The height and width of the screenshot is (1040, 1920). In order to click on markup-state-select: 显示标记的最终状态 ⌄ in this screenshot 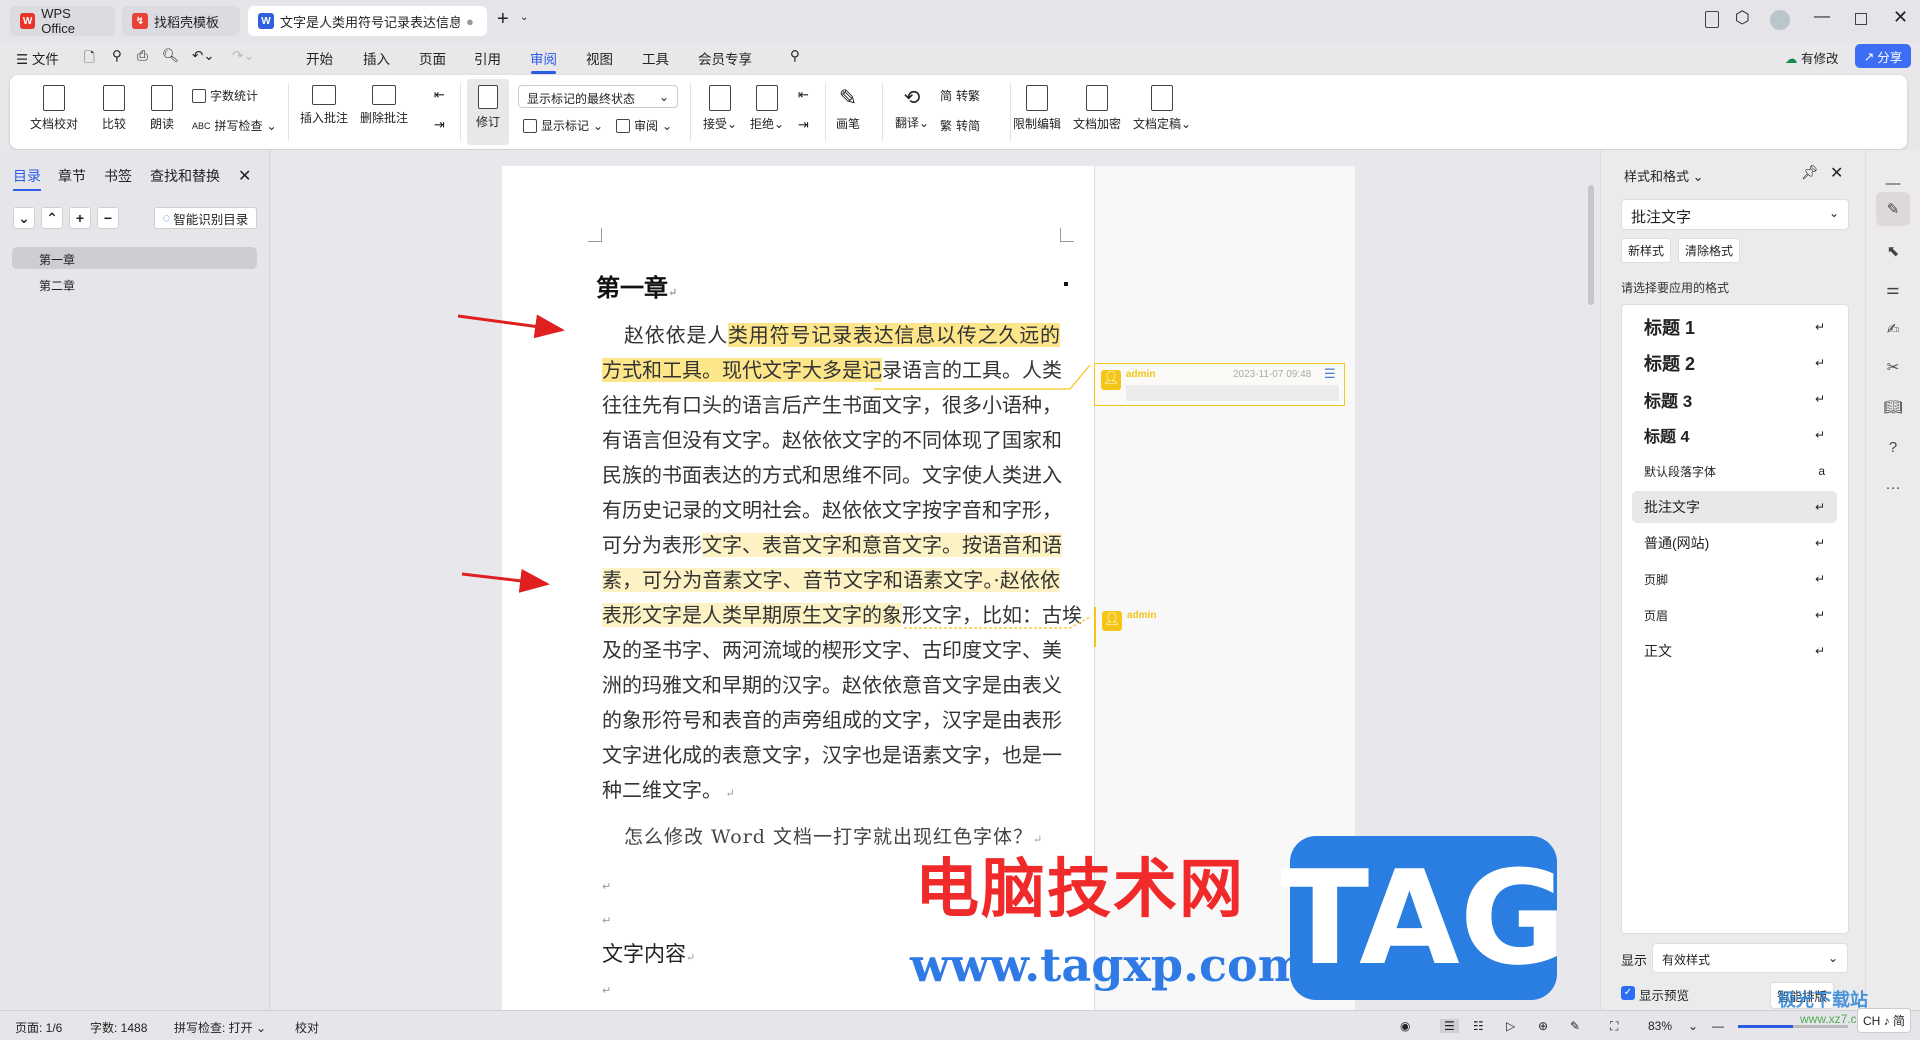, I will do `click(598, 96)`.